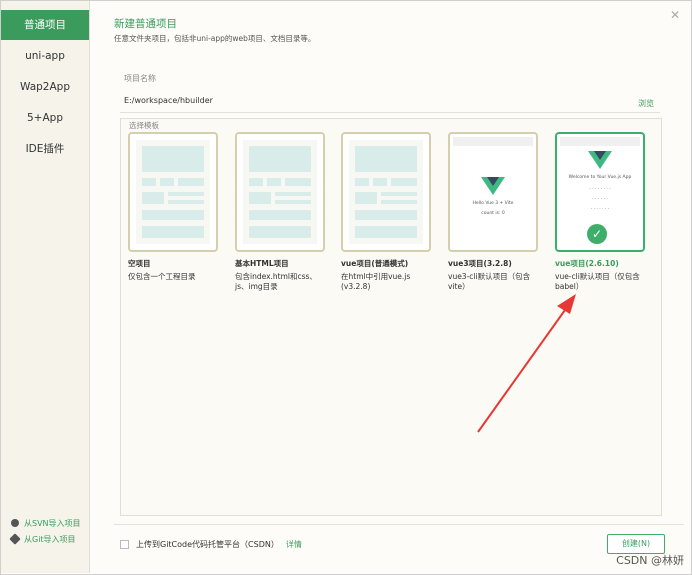 This screenshot has width=692, height=575. Describe the element at coordinates (15, 523) in the screenshot. I see `svn-icon` at that location.